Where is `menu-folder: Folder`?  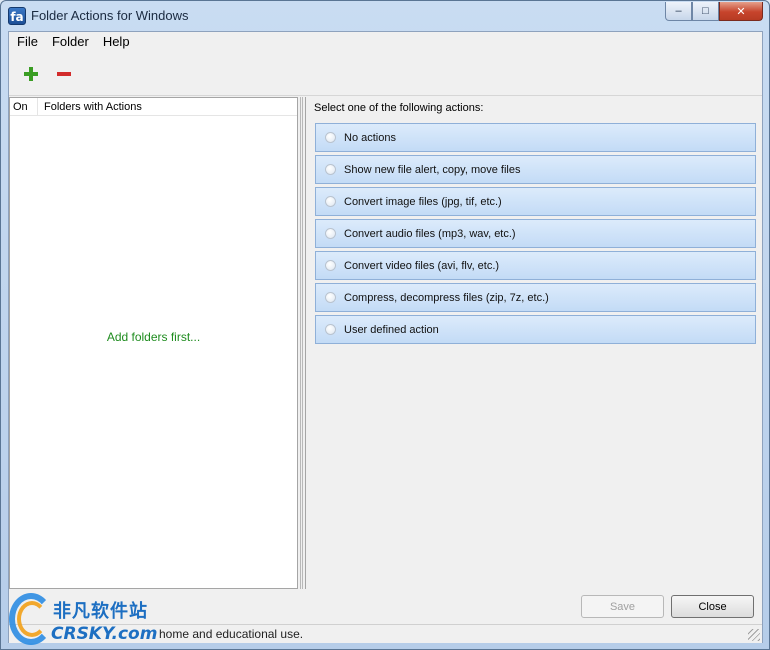
menu-folder: Folder is located at coordinates (70, 42).